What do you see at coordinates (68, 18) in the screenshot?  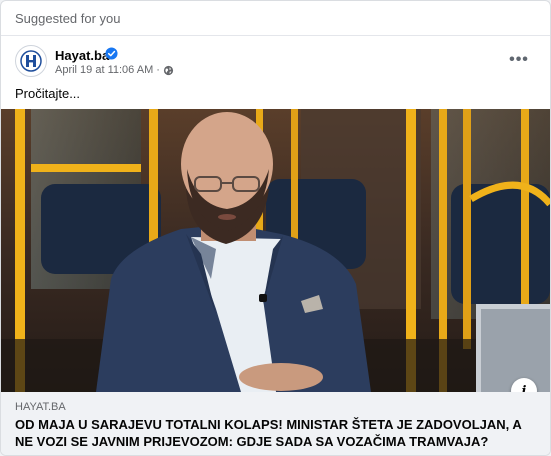 I see `suggested-label: Suggested for you` at bounding box center [68, 18].